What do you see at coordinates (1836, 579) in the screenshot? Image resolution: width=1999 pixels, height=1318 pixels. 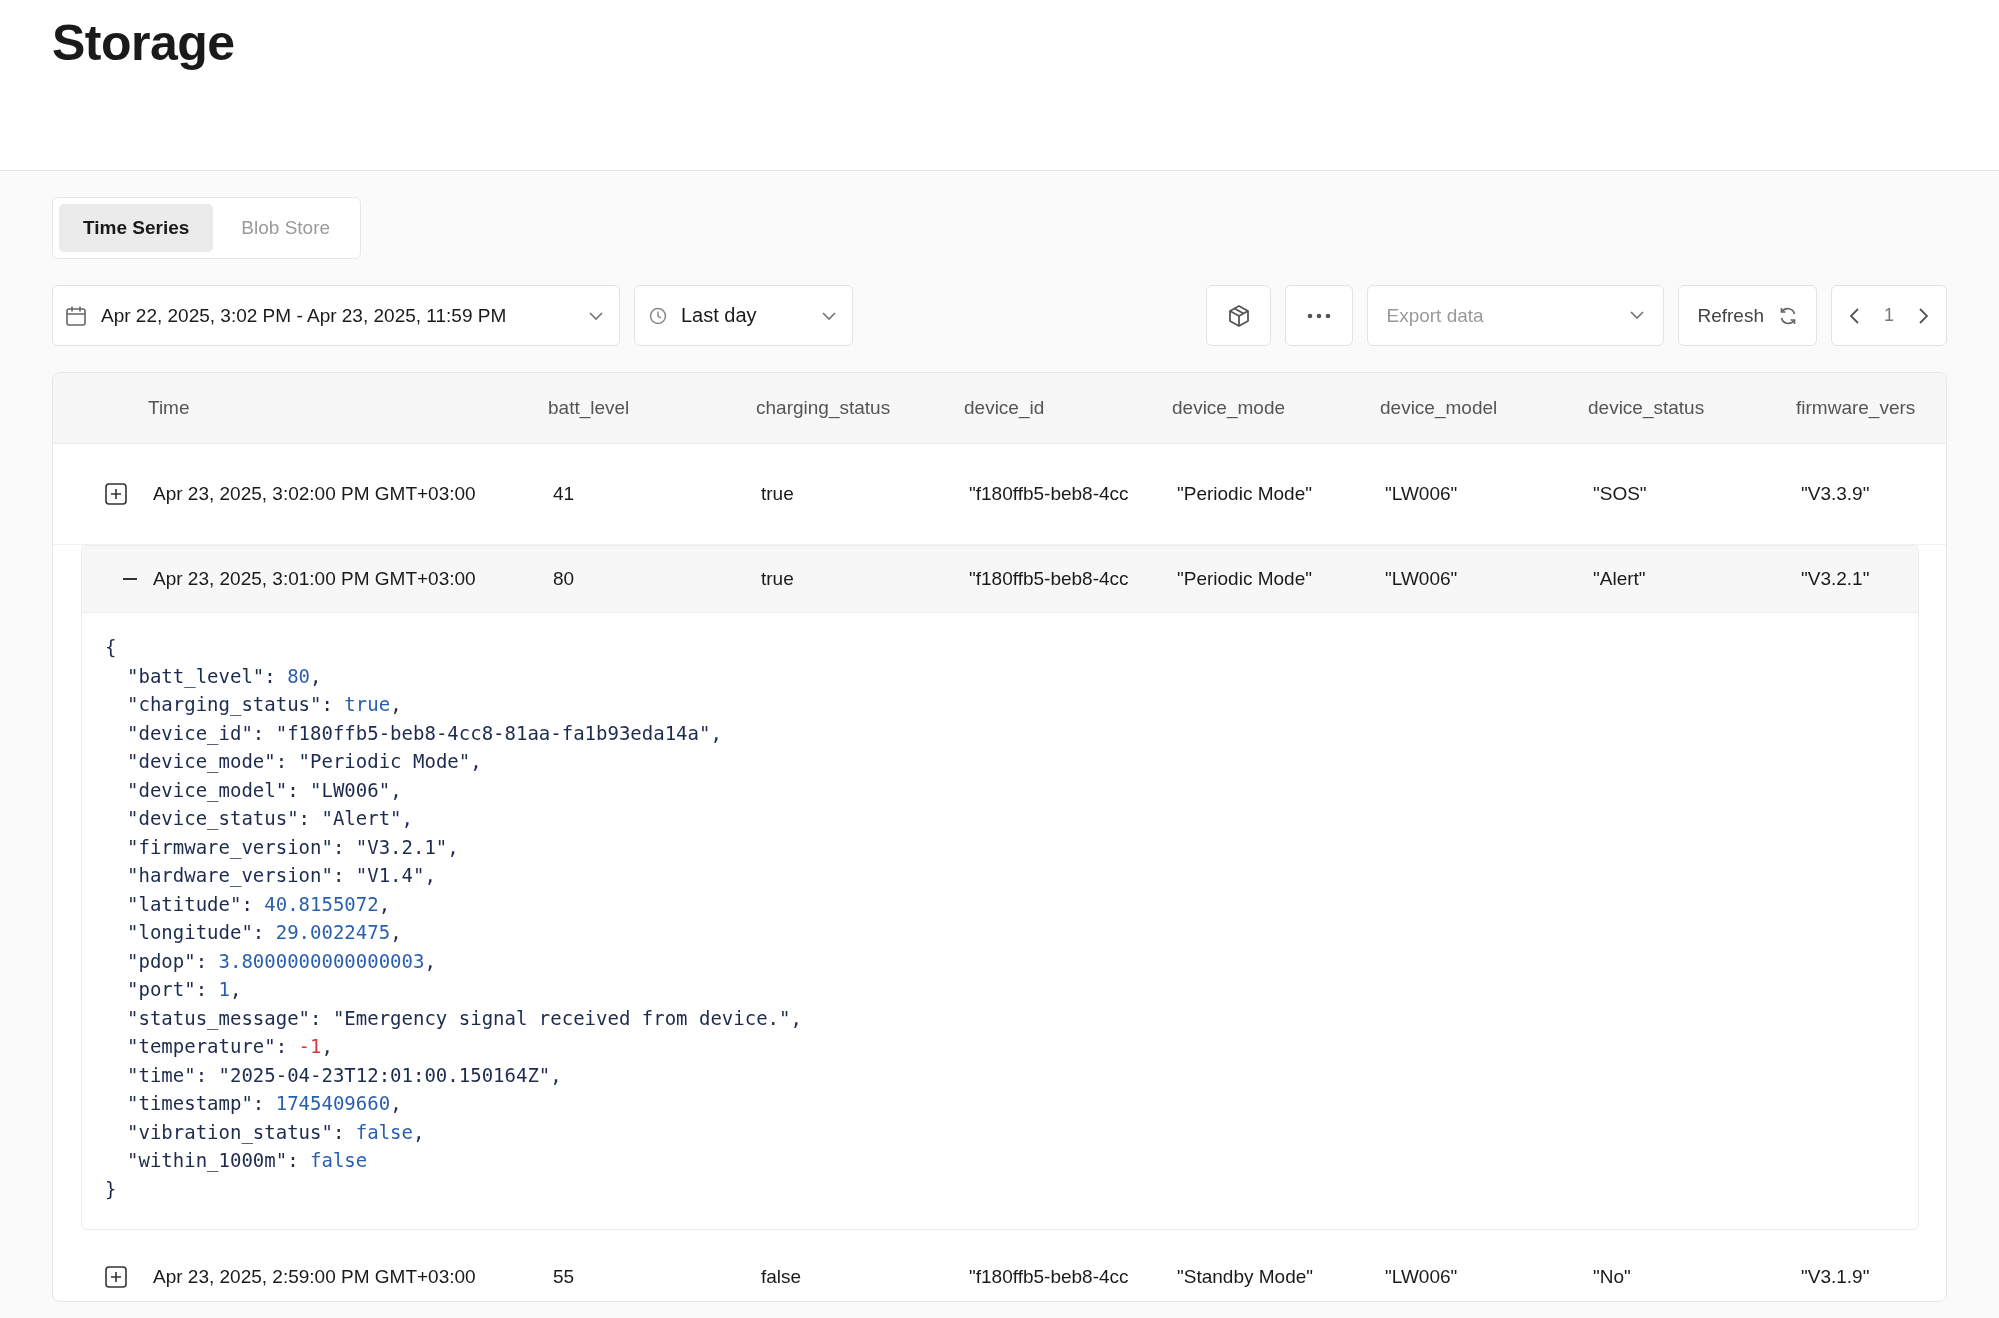 I see `table-cell-text: "V3.2.1"` at bounding box center [1836, 579].